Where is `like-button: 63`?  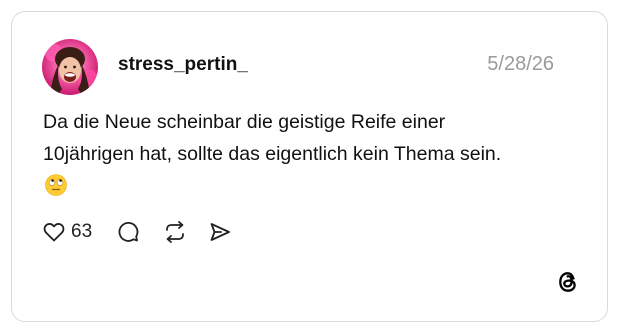
like-button: 63 is located at coordinates (79, 232).